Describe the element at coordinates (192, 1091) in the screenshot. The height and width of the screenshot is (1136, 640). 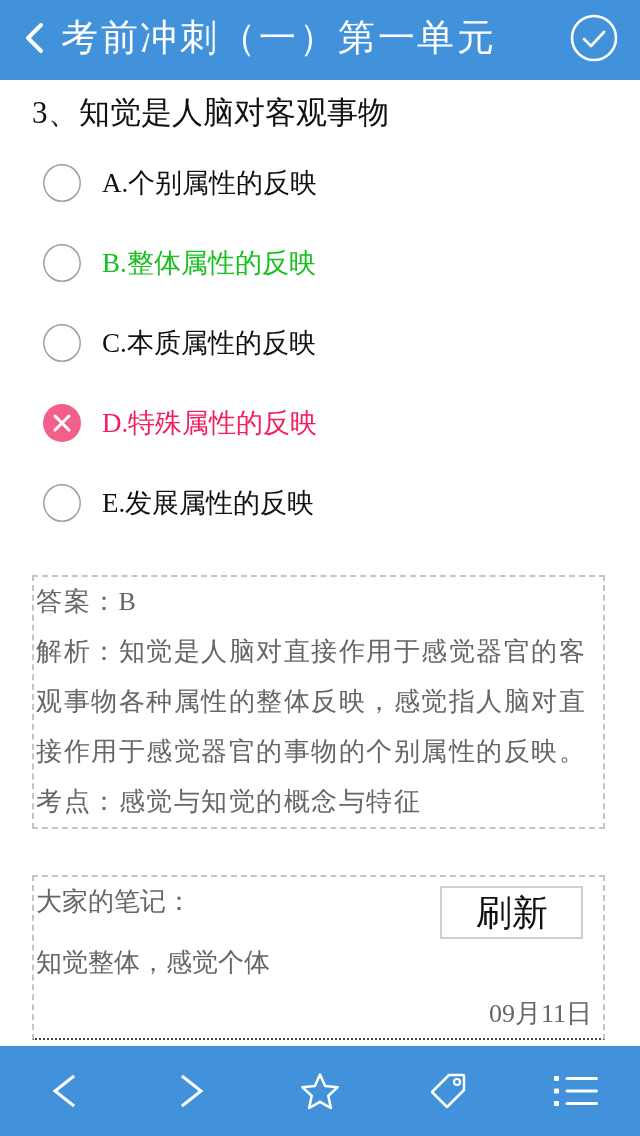
I see `chevron-right-icon` at that location.